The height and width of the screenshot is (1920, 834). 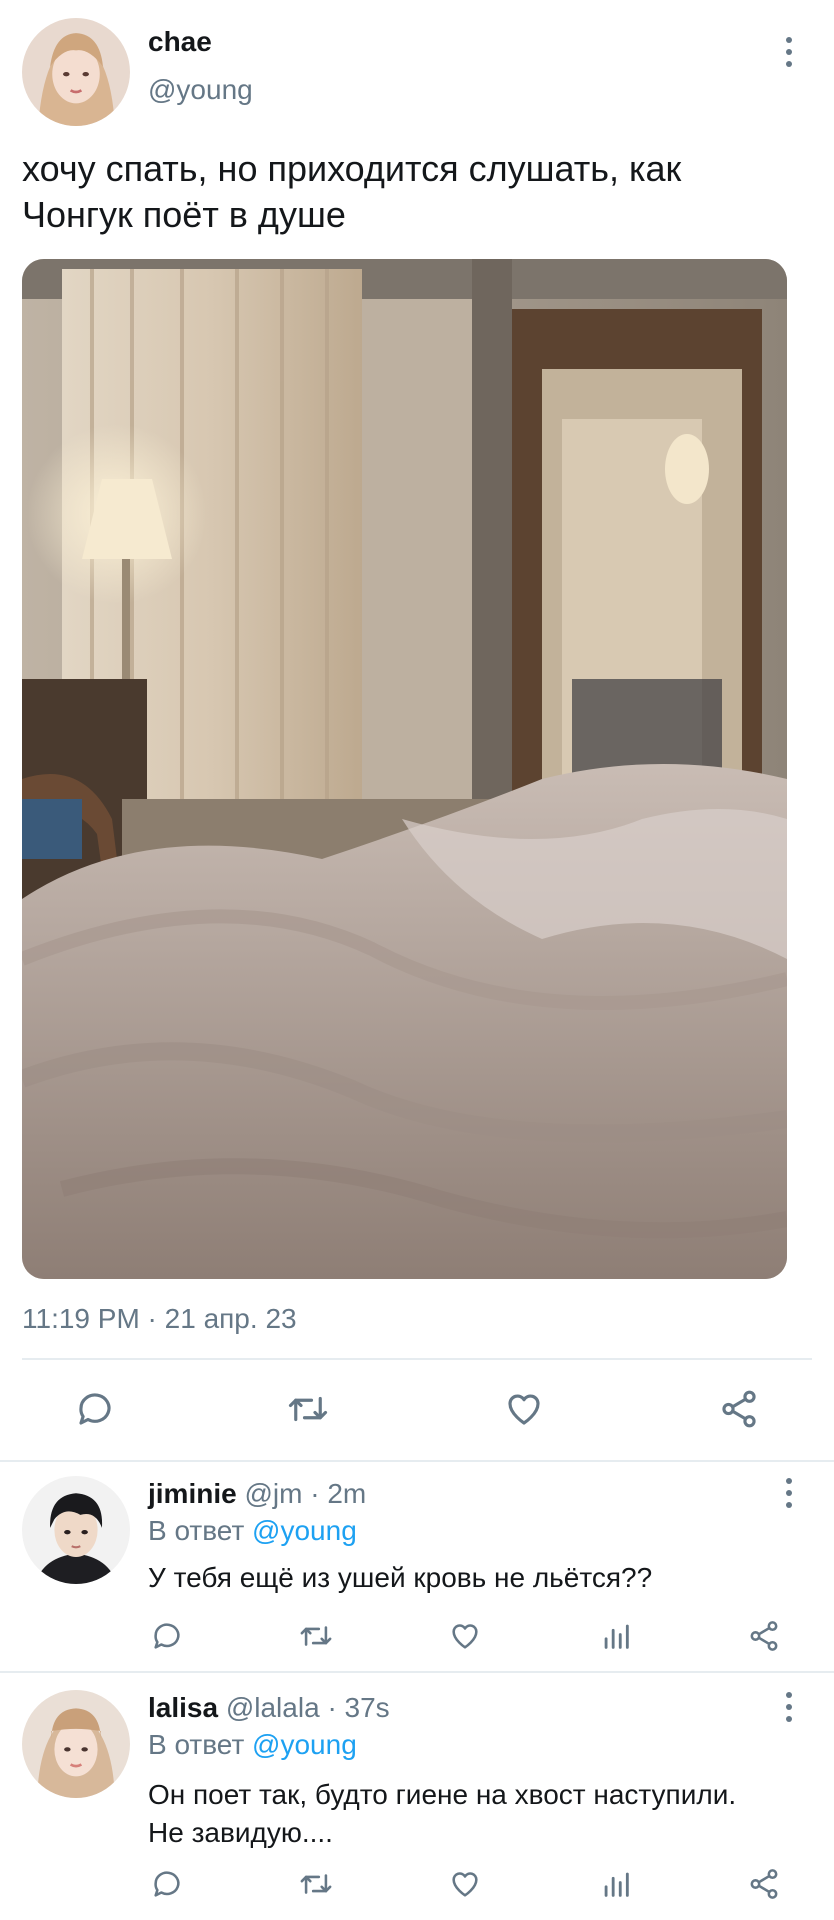 What do you see at coordinates (352, 168) in the screenshot?
I see `tweet-text-line-1: хочу спать, но приходится слушать, как` at bounding box center [352, 168].